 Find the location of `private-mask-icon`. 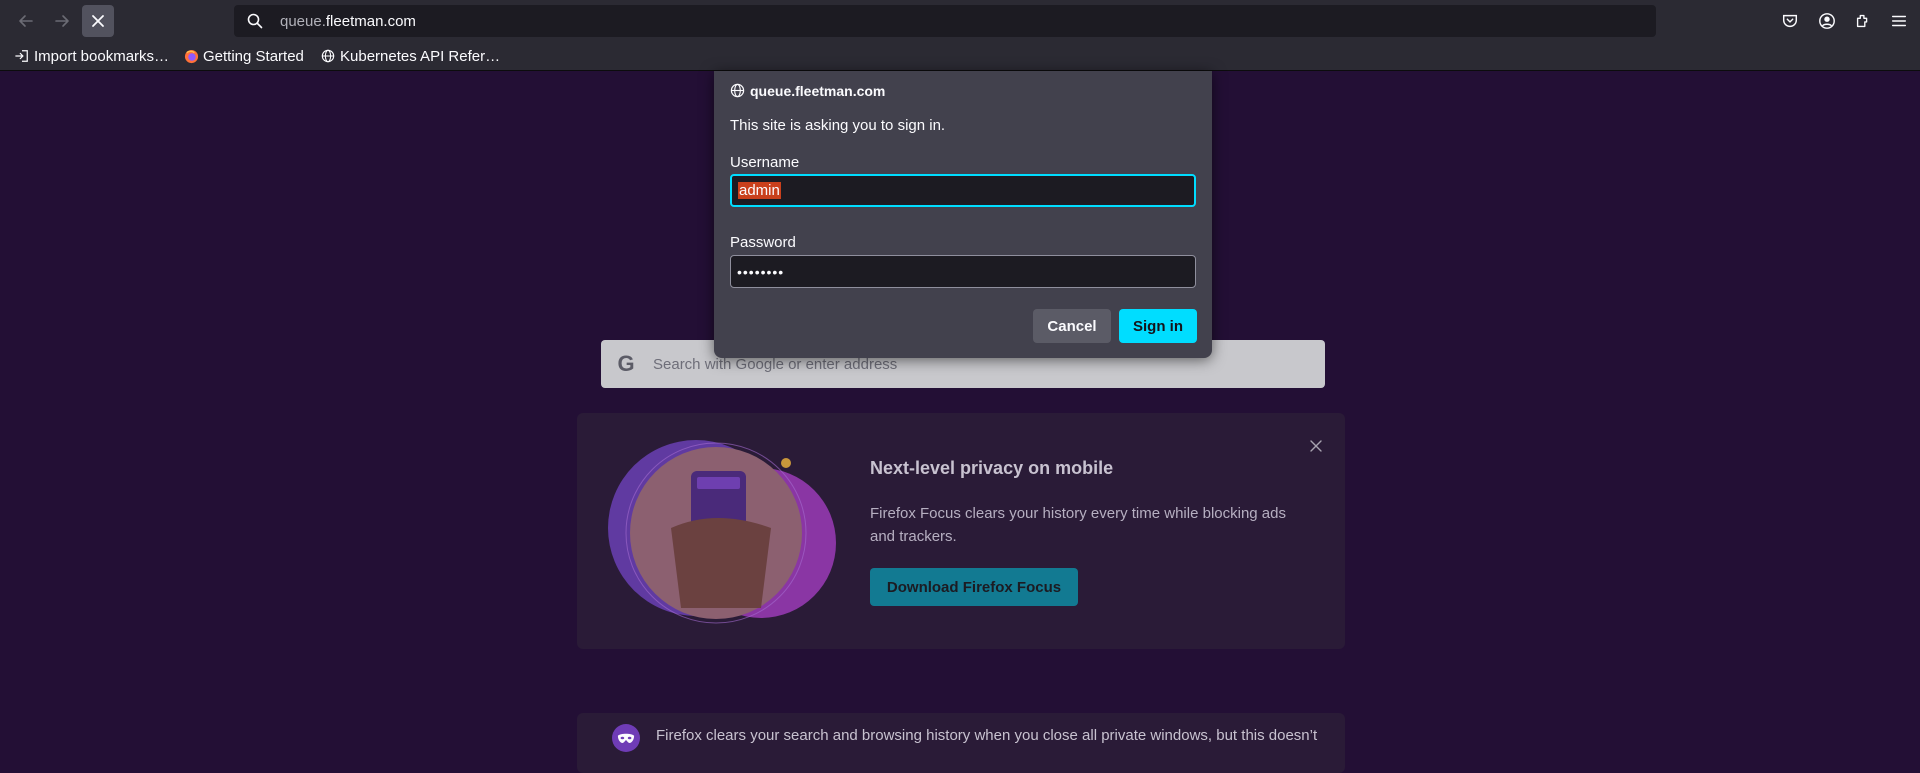

private-mask-icon is located at coordinates (626, 738).